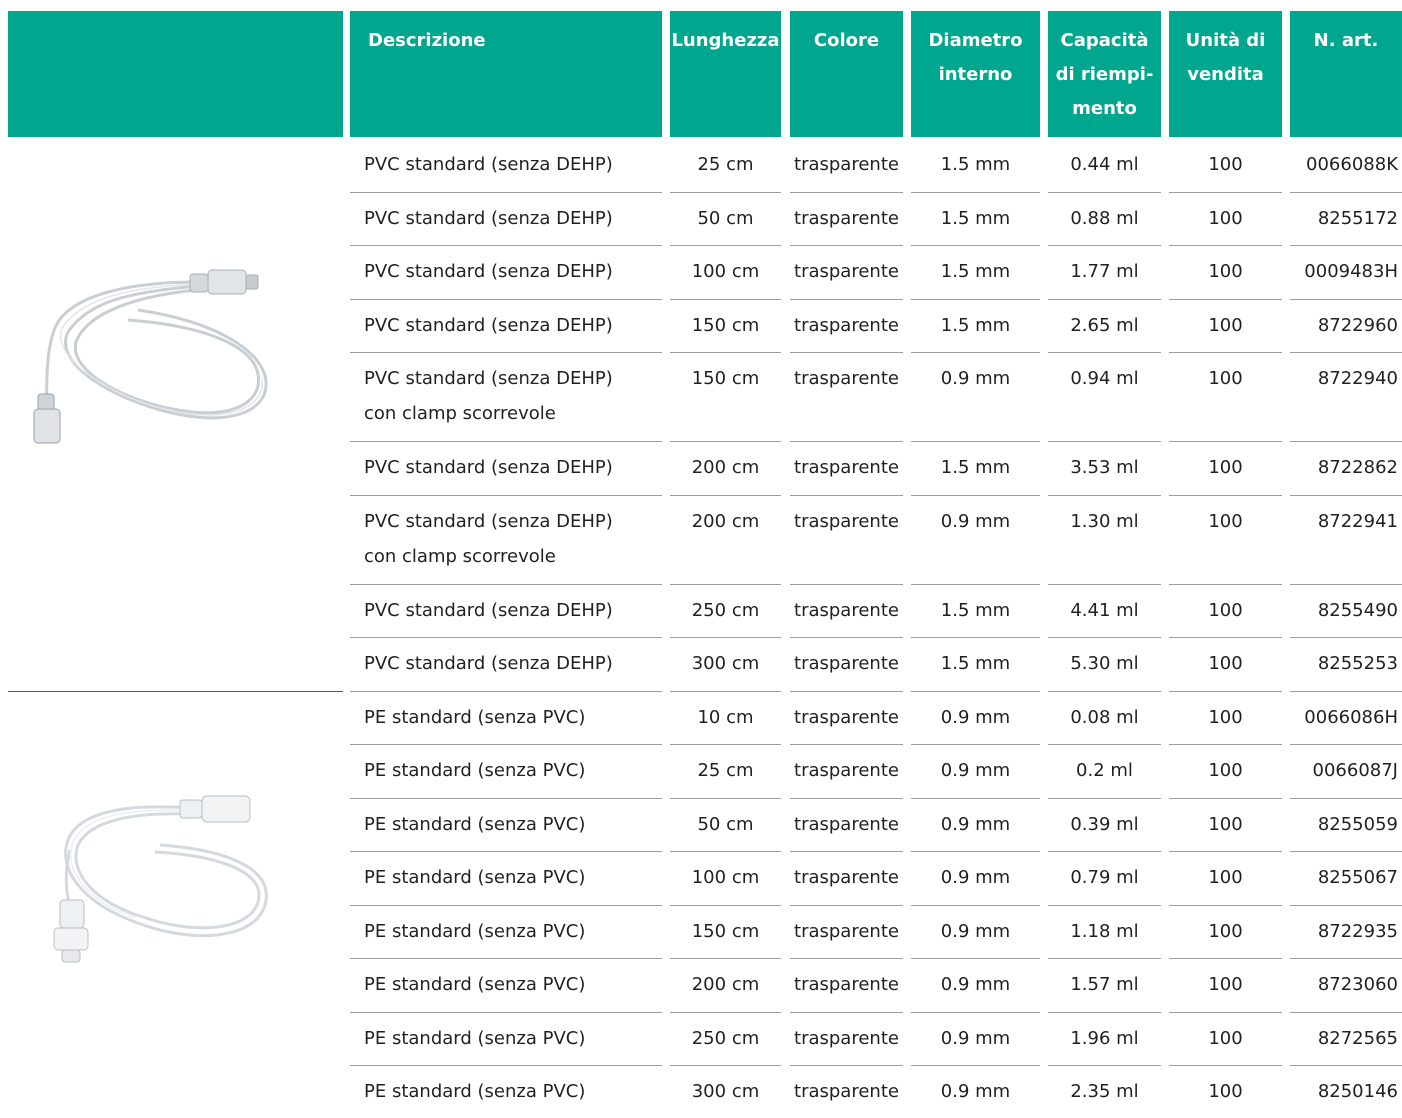 The image size is (1402, 1118). I want to click on cell-capacita: 1.77 ml, so click(1104, 271).